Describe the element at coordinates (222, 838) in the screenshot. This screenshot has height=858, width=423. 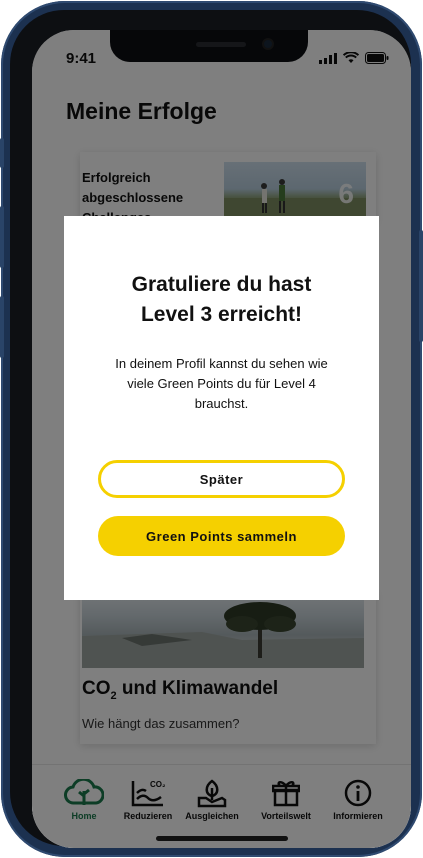
I see `home-indicator` at that location.